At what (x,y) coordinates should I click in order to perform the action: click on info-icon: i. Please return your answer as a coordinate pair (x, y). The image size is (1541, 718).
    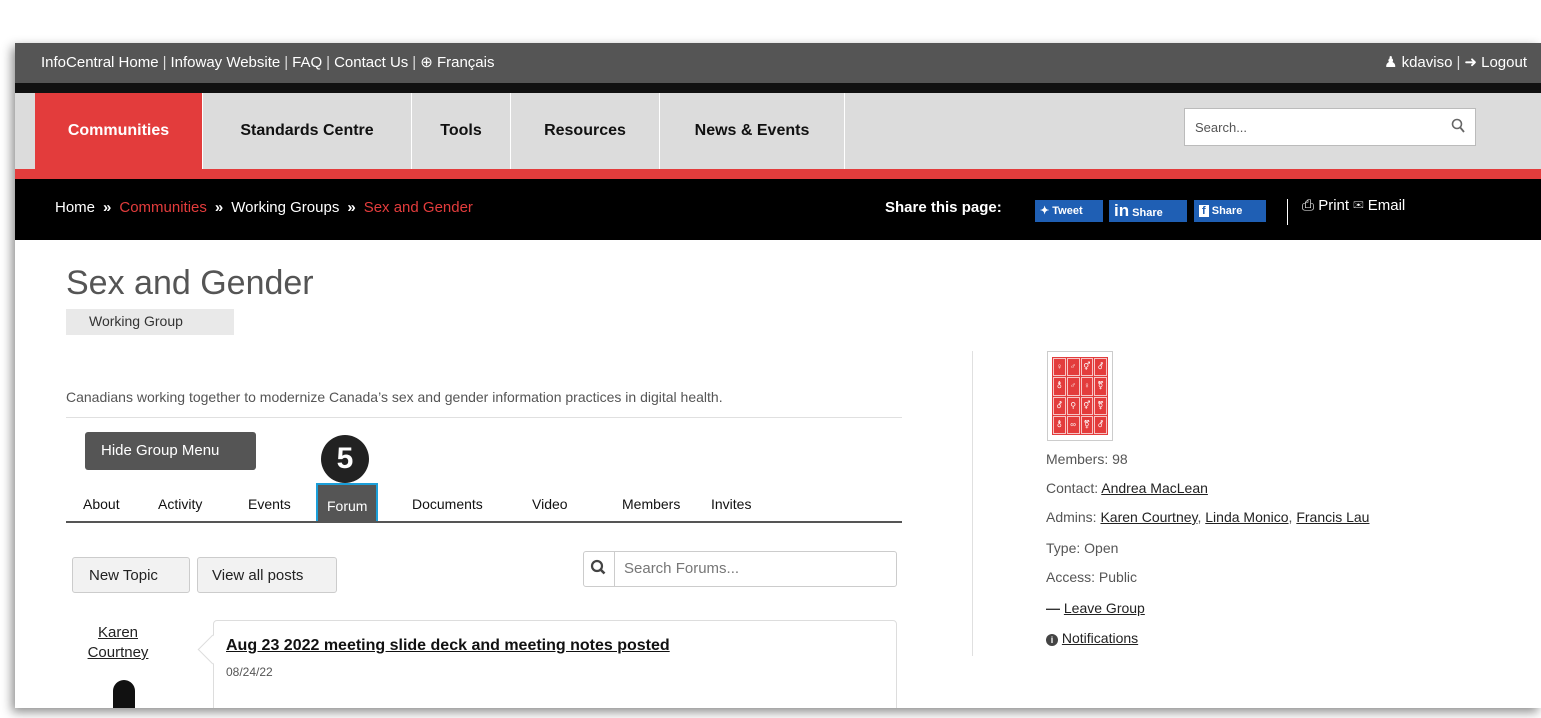
    Looking at the image, I should click on (1052, 640).